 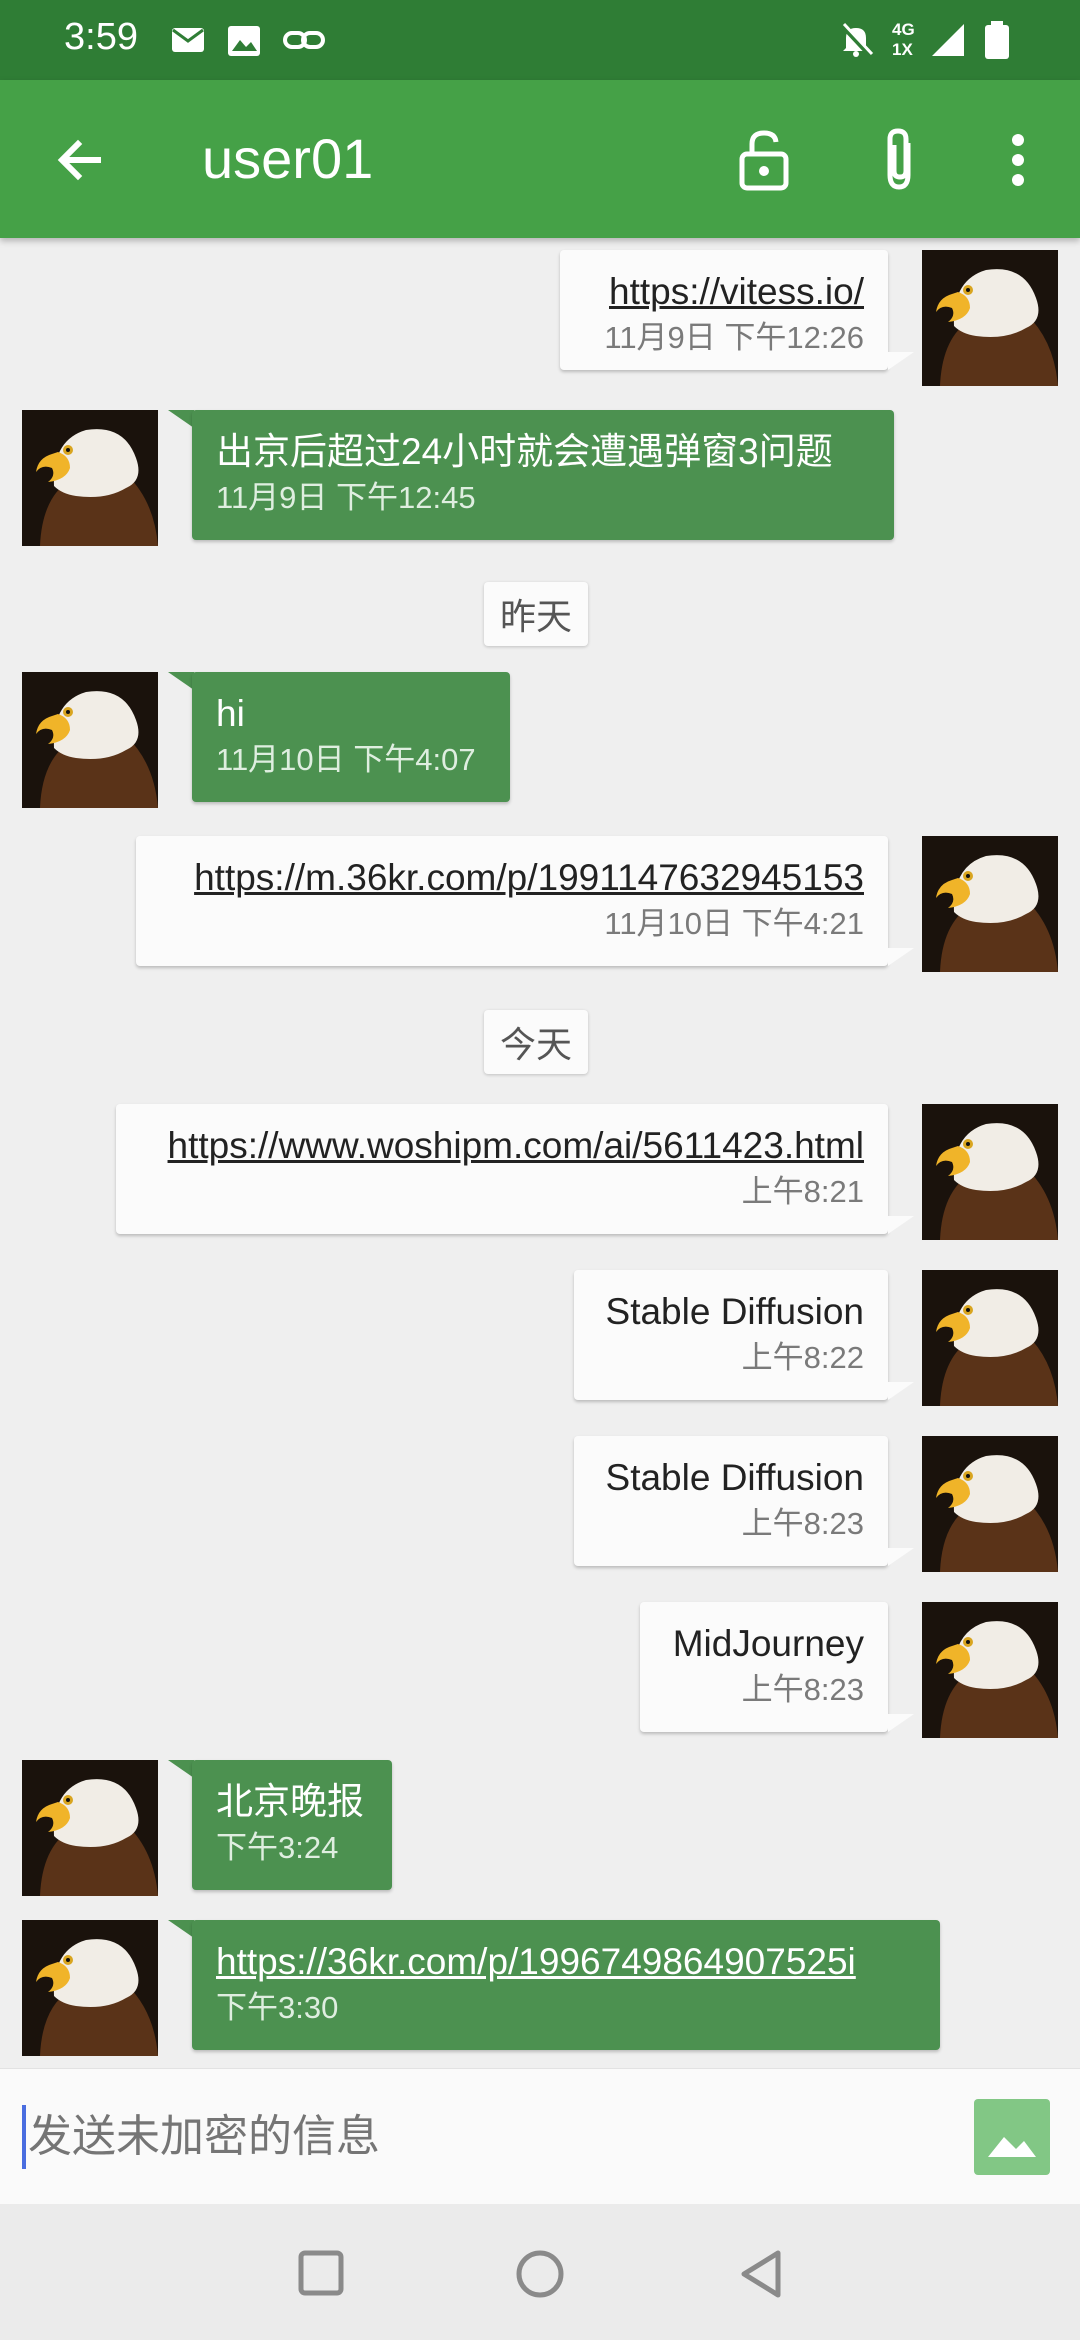 I want to click on home-circle-icon, so click(x=540, y=2274).